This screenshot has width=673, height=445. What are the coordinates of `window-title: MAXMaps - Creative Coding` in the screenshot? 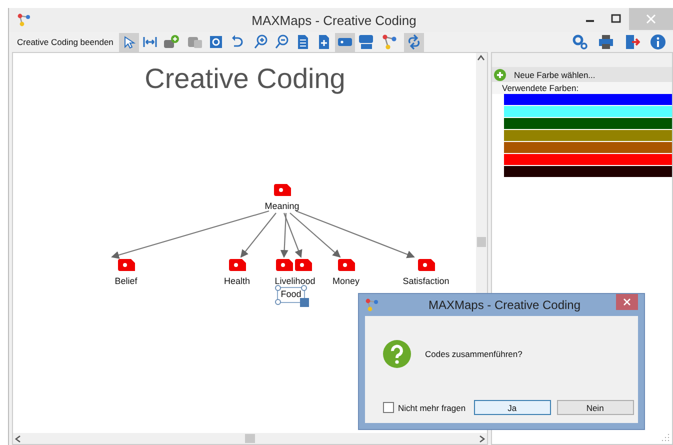 It's located at (334, 20).